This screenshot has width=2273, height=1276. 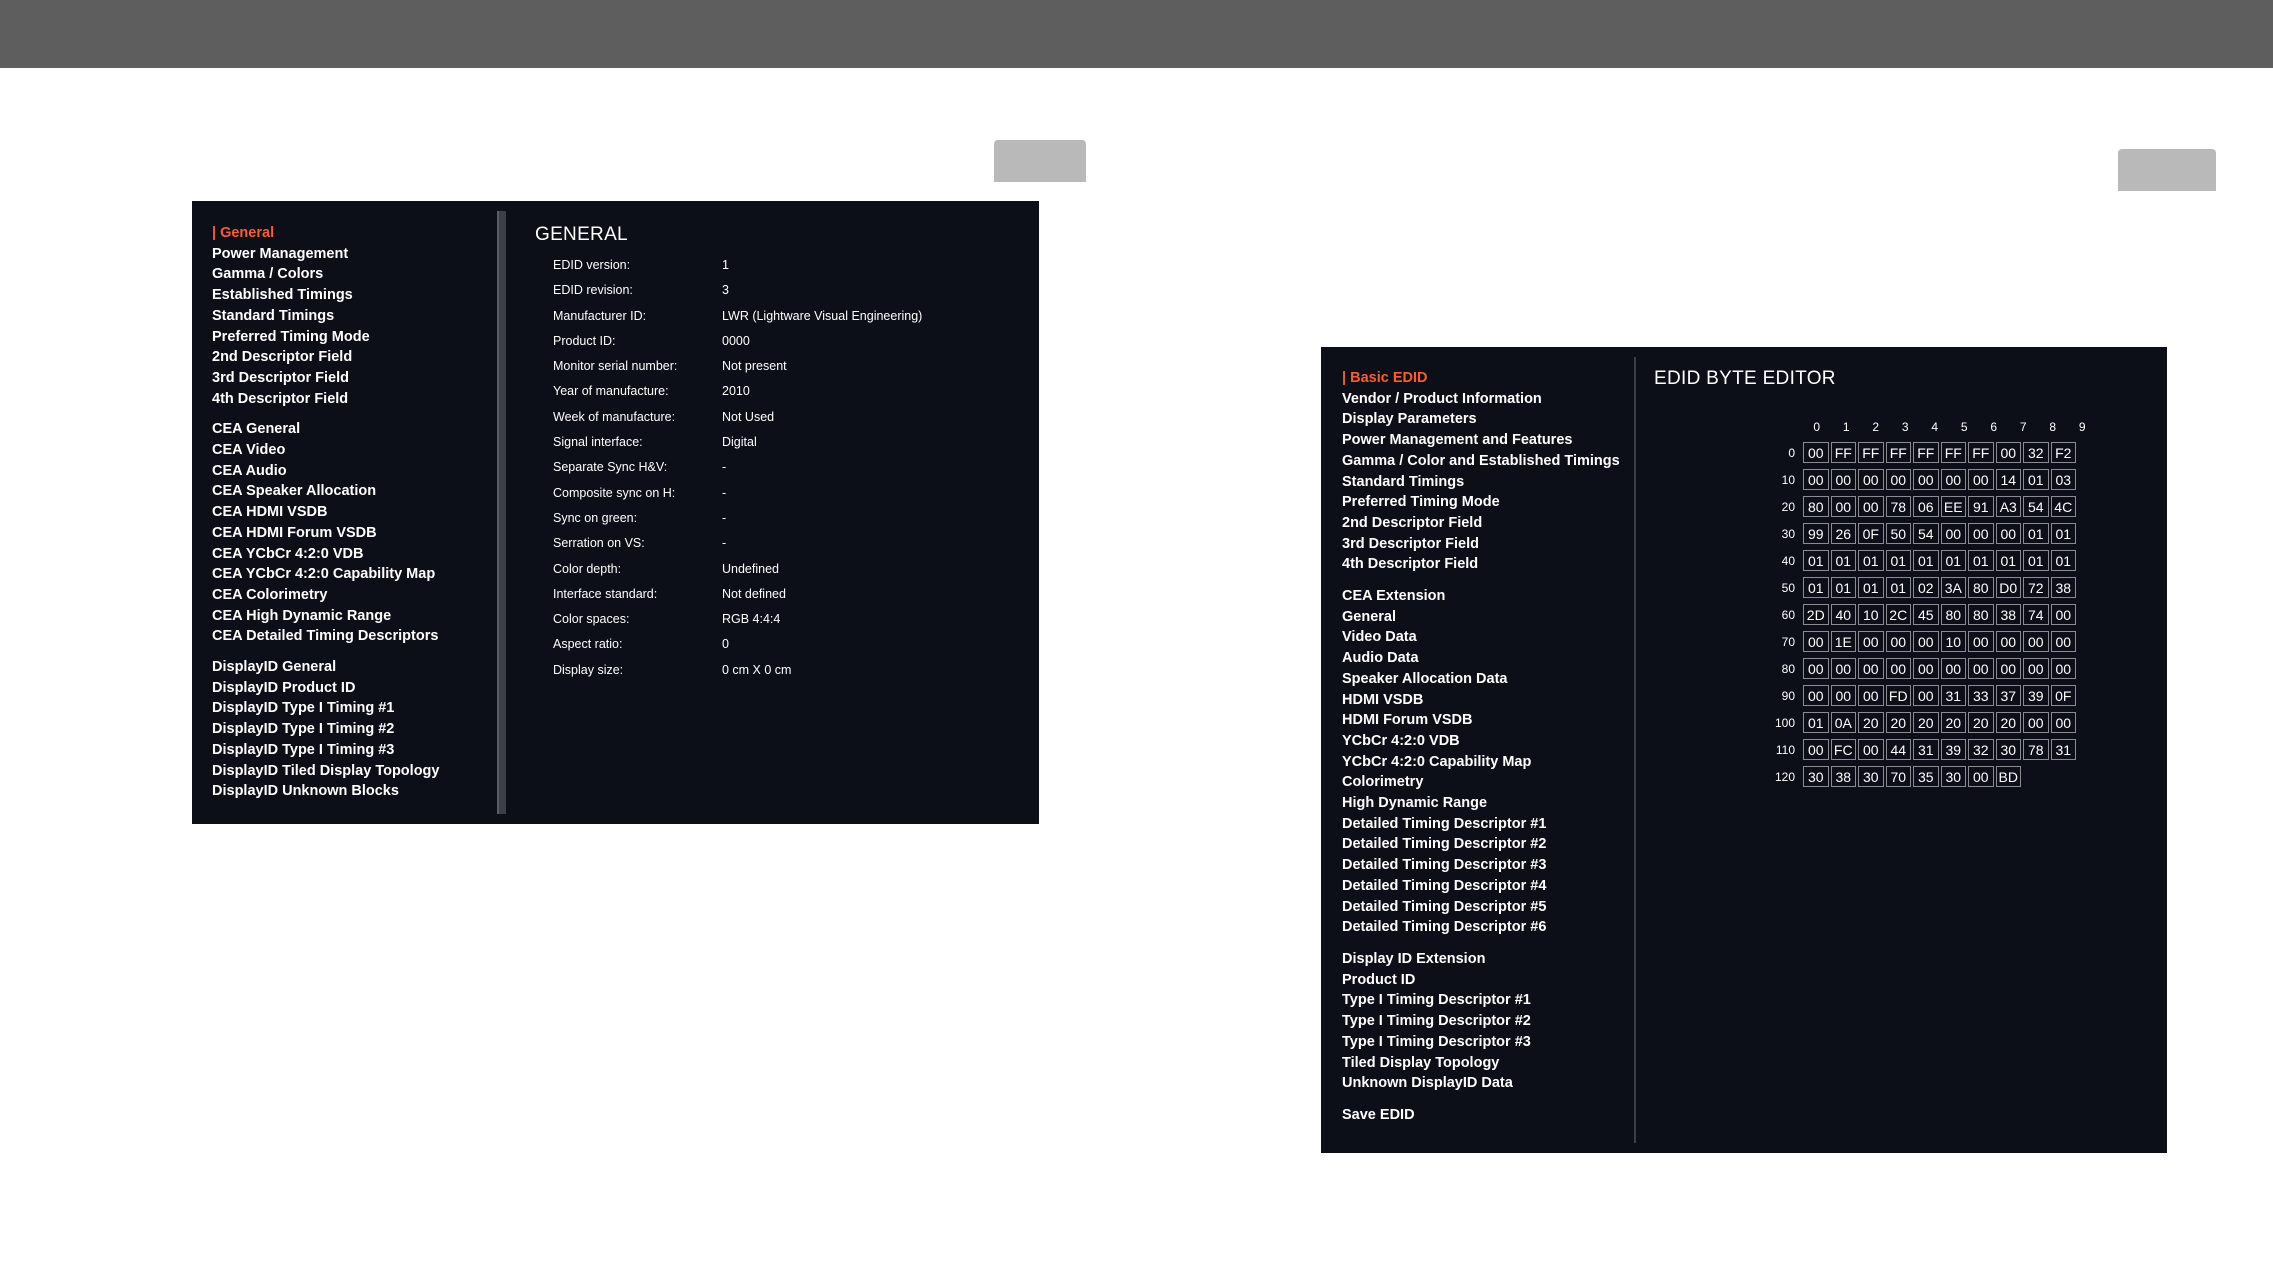 I want to click on byte-cell: 35, so click(x=1926, y=776).